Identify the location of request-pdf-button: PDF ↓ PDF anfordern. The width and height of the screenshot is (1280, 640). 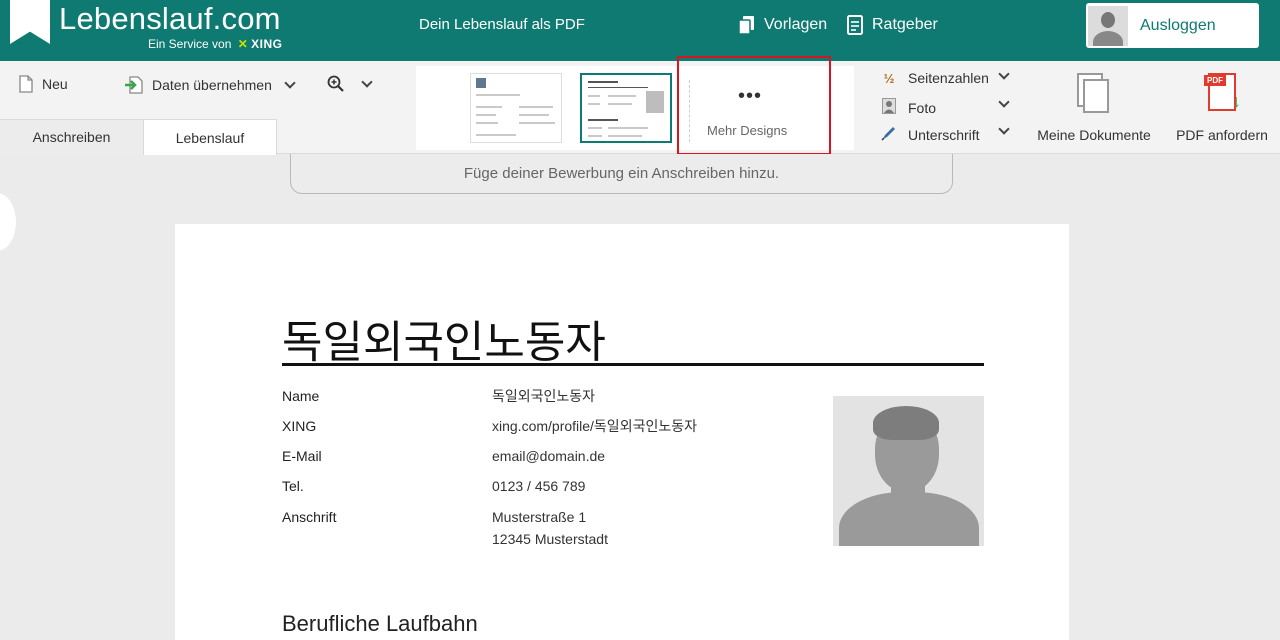
(1222, 108).